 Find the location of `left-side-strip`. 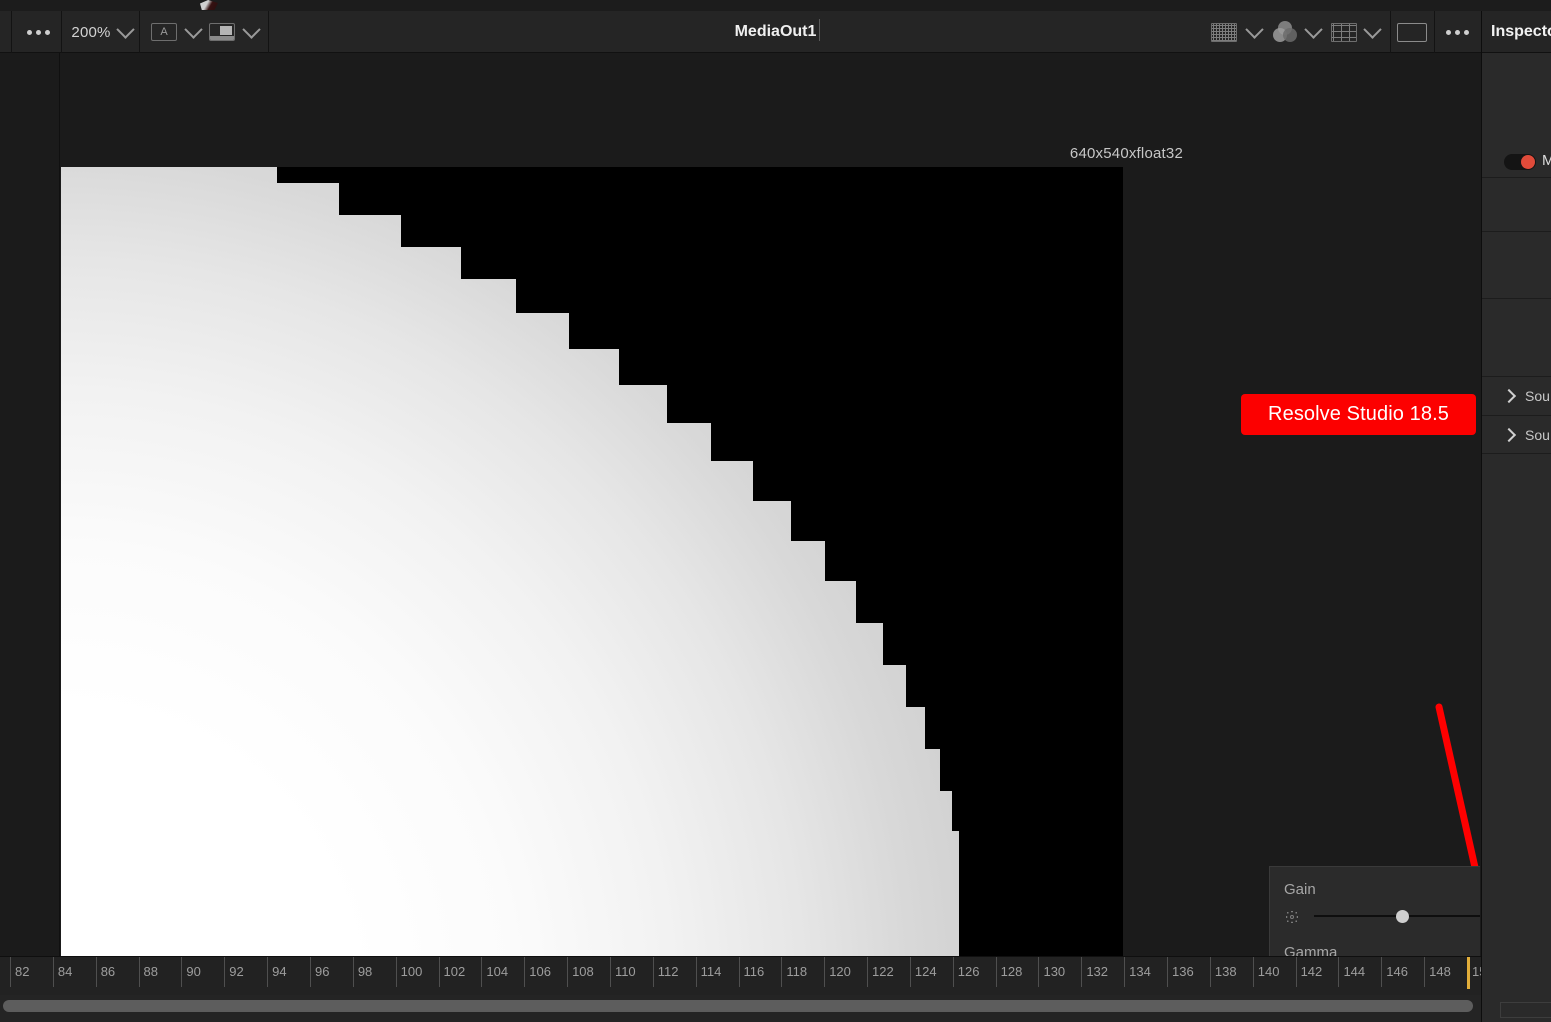

left-side-strip is located at coordinates (30, 504).